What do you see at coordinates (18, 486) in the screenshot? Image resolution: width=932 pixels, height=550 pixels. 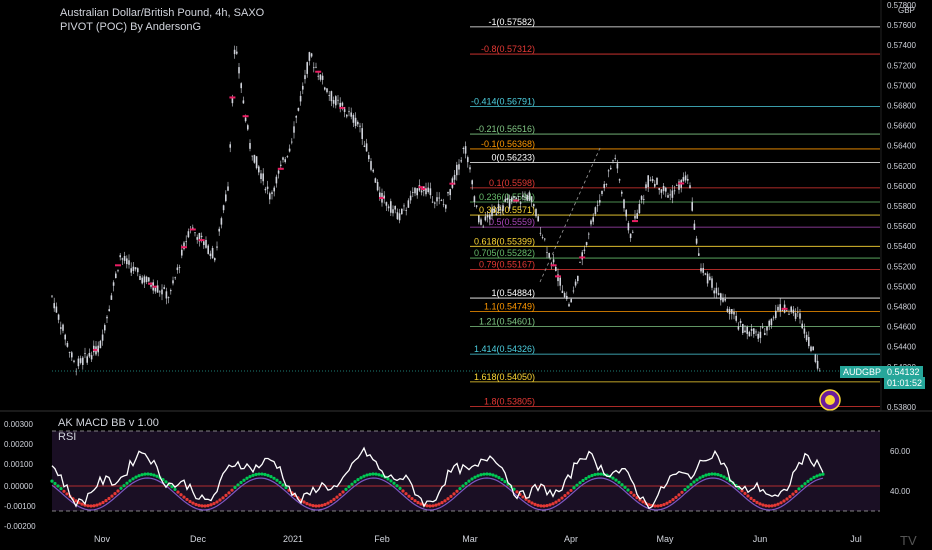 I see `macd-tick-label: 0.00000` at bounding box center [18, 486].